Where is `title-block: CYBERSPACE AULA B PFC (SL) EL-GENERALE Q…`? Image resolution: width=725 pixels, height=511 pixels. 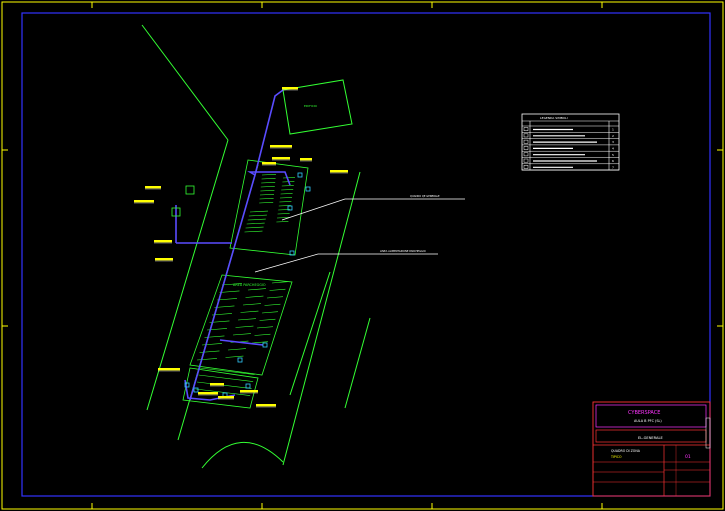
title-block: CYBERSPACE AULA B PFC (SL) EL-GENERALE Q… is located at coordinates (651, 449).